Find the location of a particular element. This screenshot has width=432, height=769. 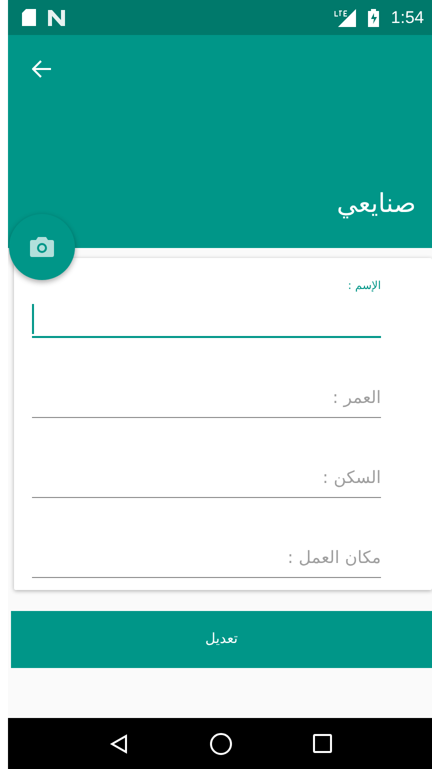

input-field: مكان العمل : is located at coordinates (206, 558).